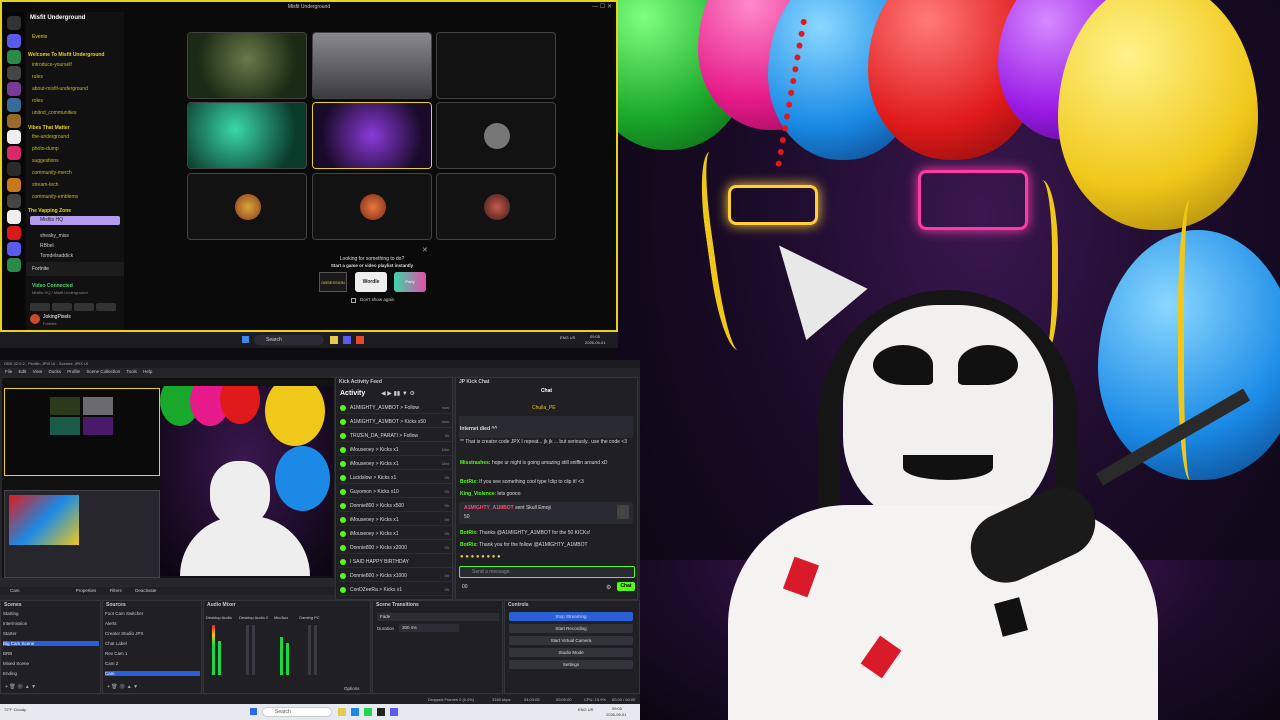  I want to click on settings-button: Settings, so click(571, 664).